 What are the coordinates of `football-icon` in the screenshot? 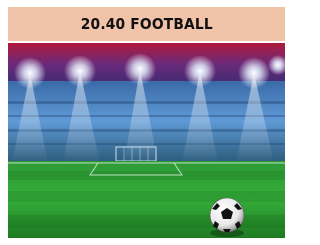 It's located at (227, 217).